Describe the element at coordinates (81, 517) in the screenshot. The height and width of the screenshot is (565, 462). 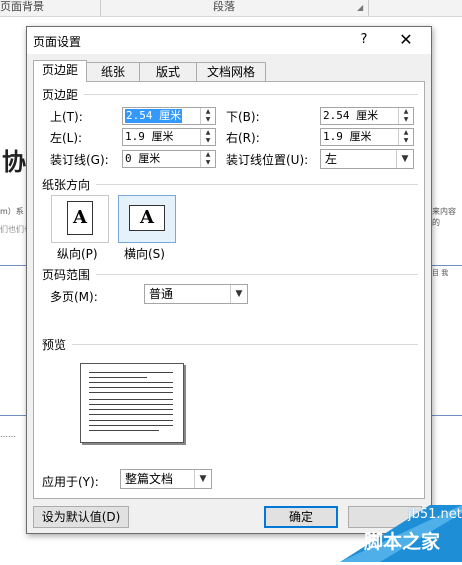
I see `set-as-default-button: 设为默认值(D)` at that location.